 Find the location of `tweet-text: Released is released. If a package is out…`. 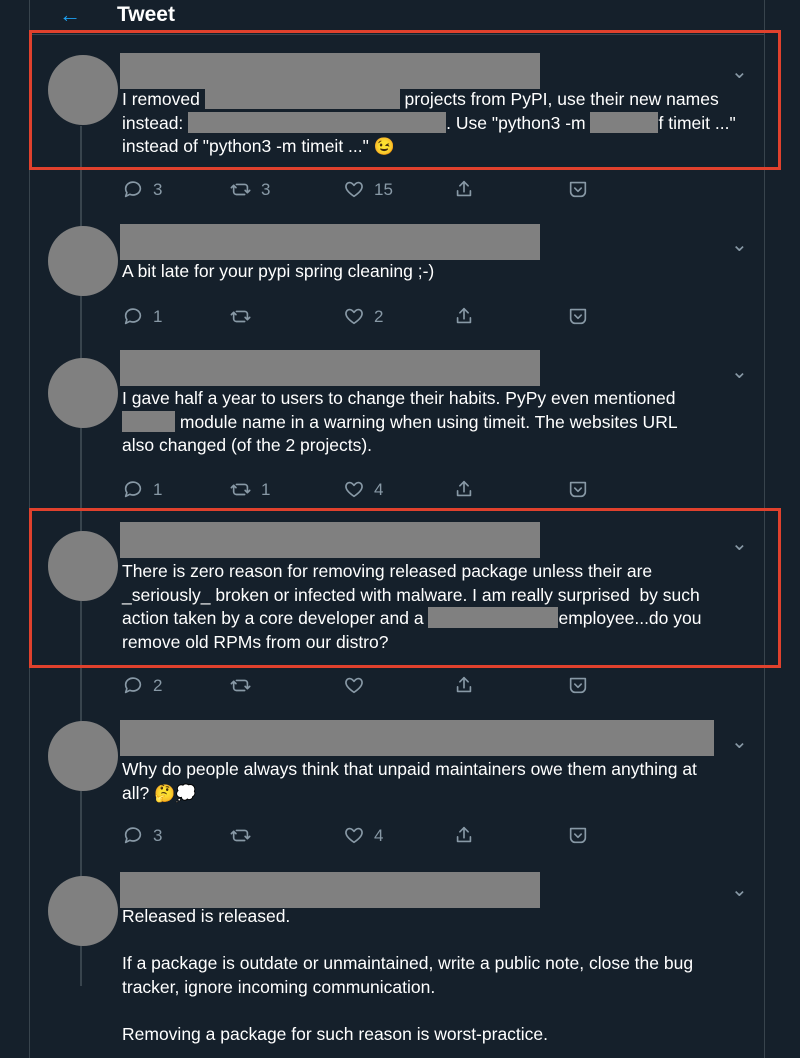

tweet-text: Released is released. If a package is out… is located at coordinates (437, 975).